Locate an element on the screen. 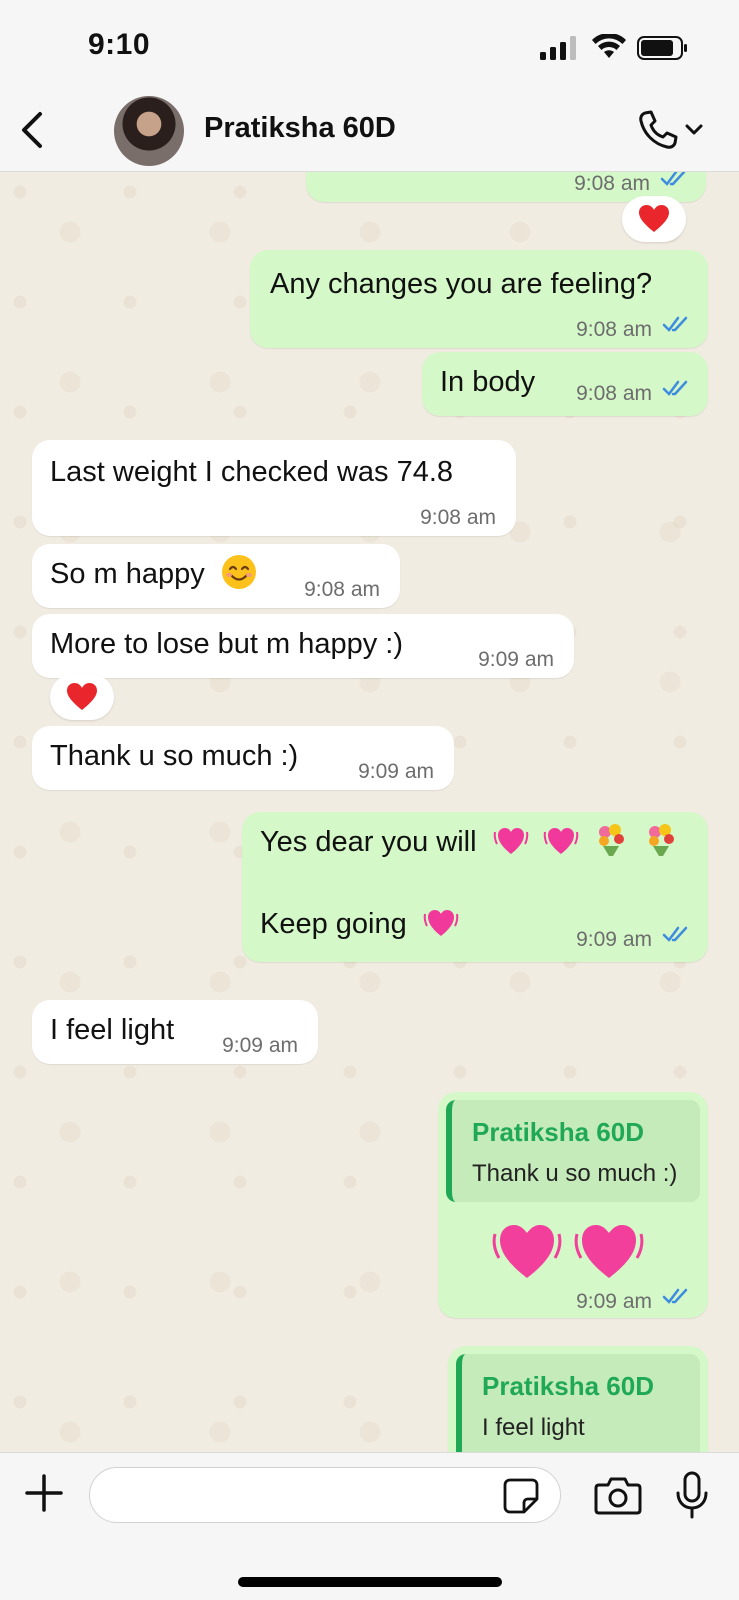  message-text: Thank u so much :) is located at coordinates (174, 756).